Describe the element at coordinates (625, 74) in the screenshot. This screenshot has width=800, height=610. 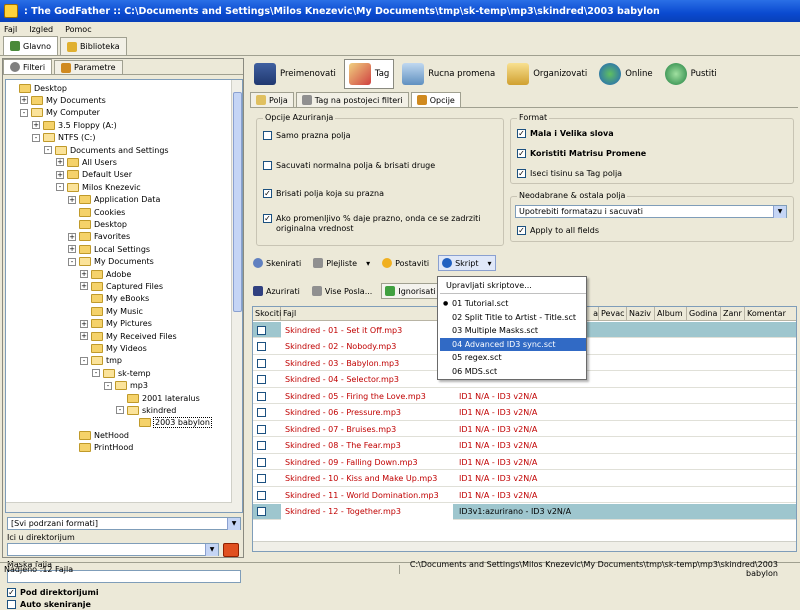
I see `online-button: Online` at that location.